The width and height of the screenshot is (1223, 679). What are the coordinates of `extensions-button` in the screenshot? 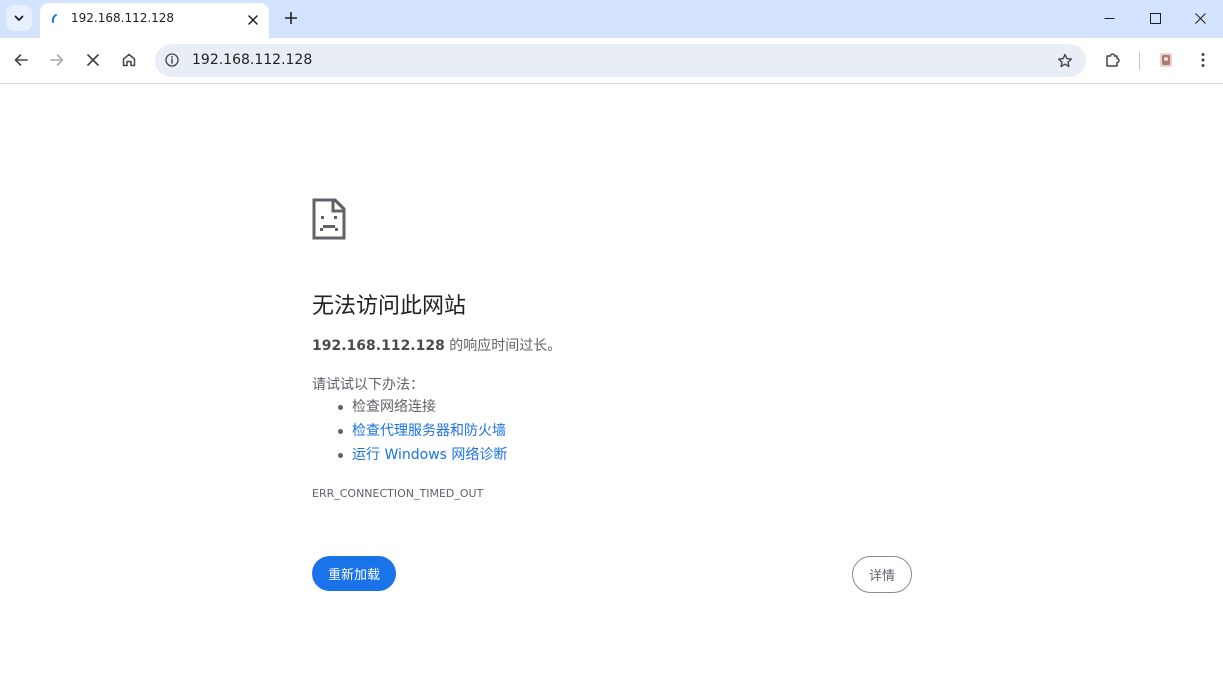 It's located at (1113, 60).